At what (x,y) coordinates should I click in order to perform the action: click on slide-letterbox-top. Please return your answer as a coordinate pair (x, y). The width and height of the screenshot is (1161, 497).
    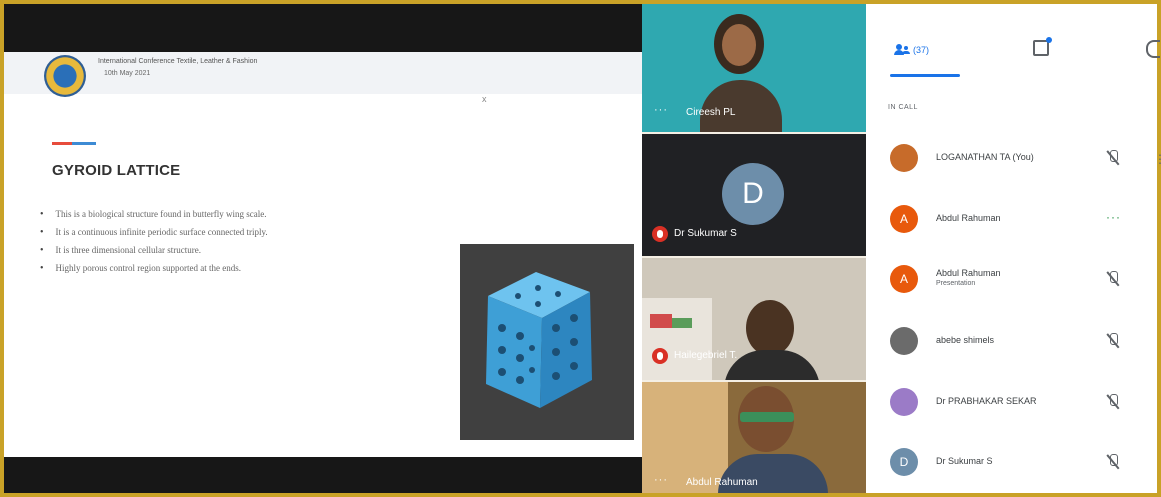
    Looking at the image, I should click on (323, 28).